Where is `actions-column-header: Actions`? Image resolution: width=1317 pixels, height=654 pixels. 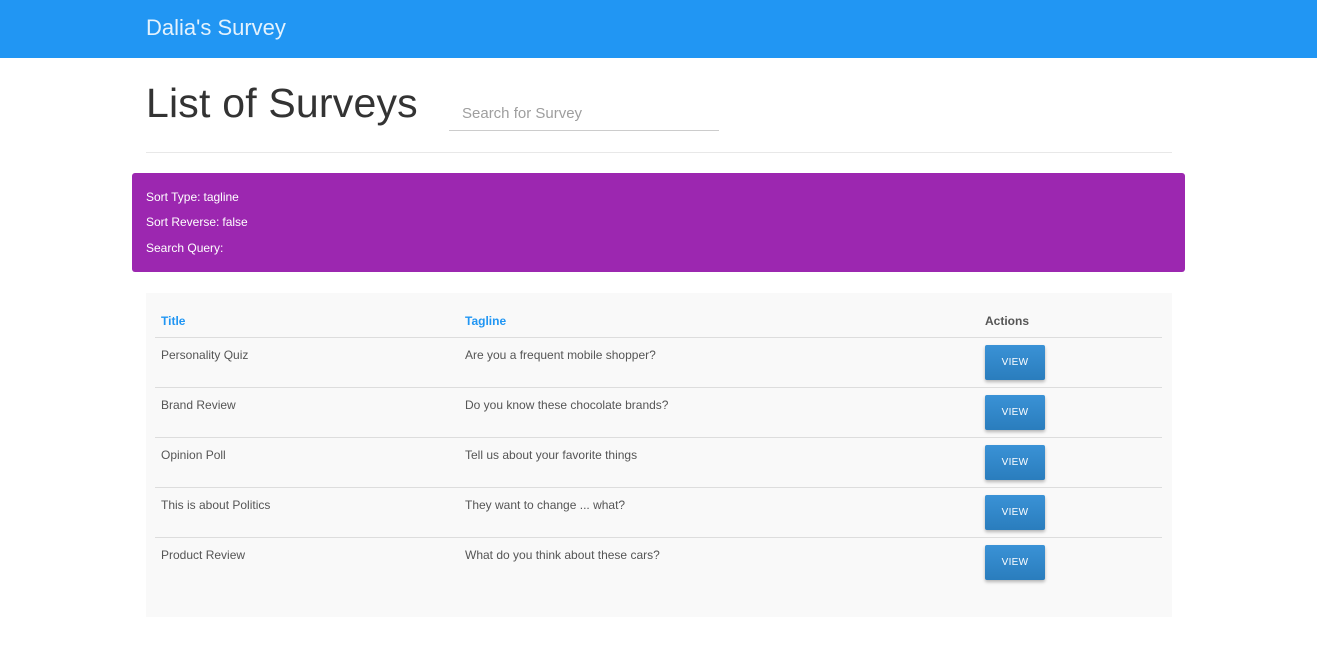
actions-column-header: Actions is located at coordinates (1070, 322).